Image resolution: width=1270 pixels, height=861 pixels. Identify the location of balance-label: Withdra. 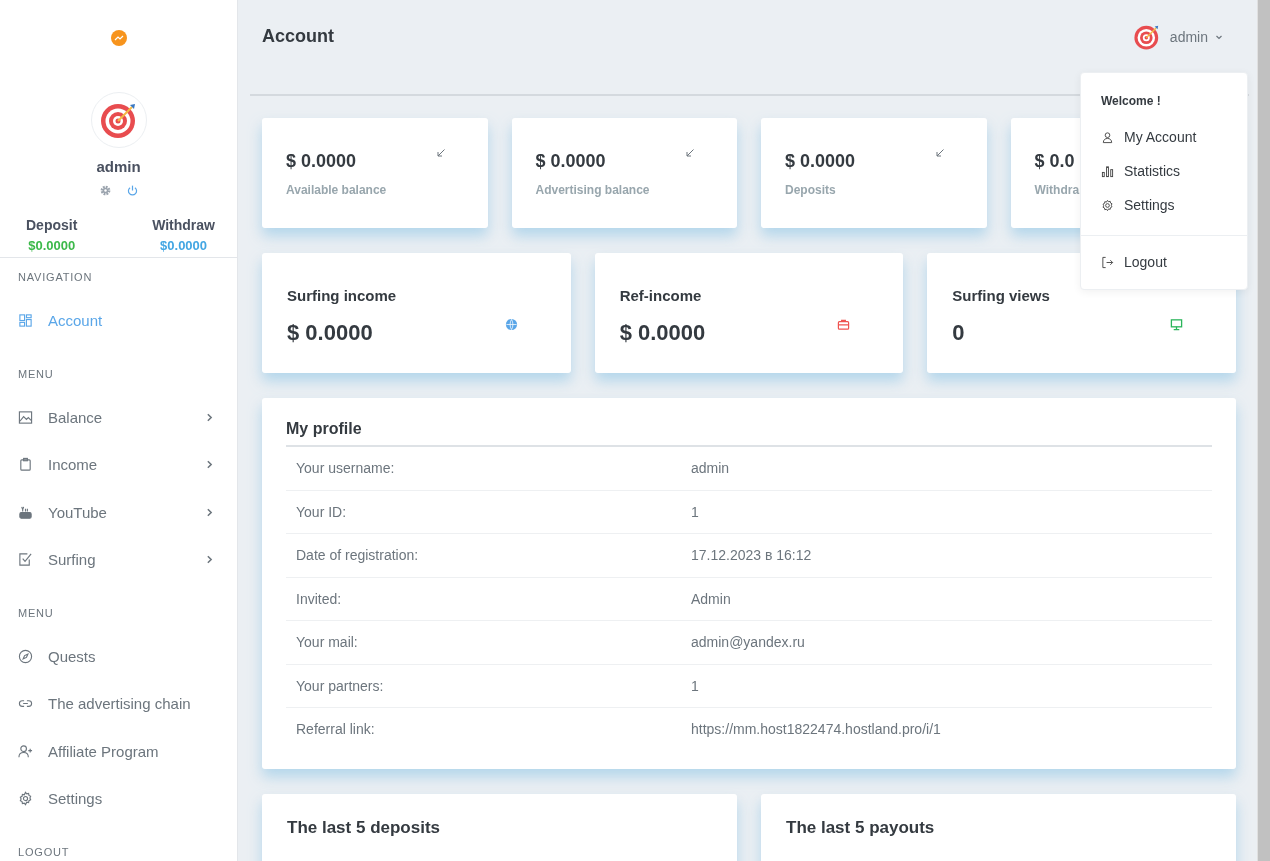
(1057, 190).